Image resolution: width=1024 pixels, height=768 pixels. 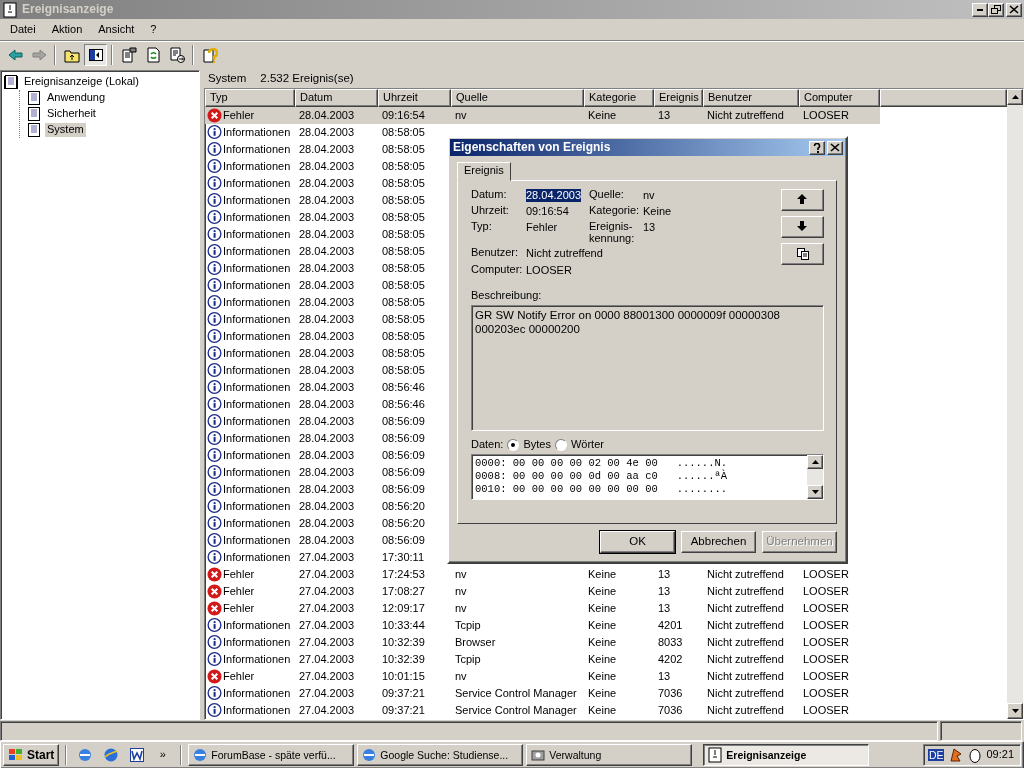 What do you see at coordinates (482, 227) in the screenshot?
I see `field-label: Typ:` at bounding box center [482, 227].